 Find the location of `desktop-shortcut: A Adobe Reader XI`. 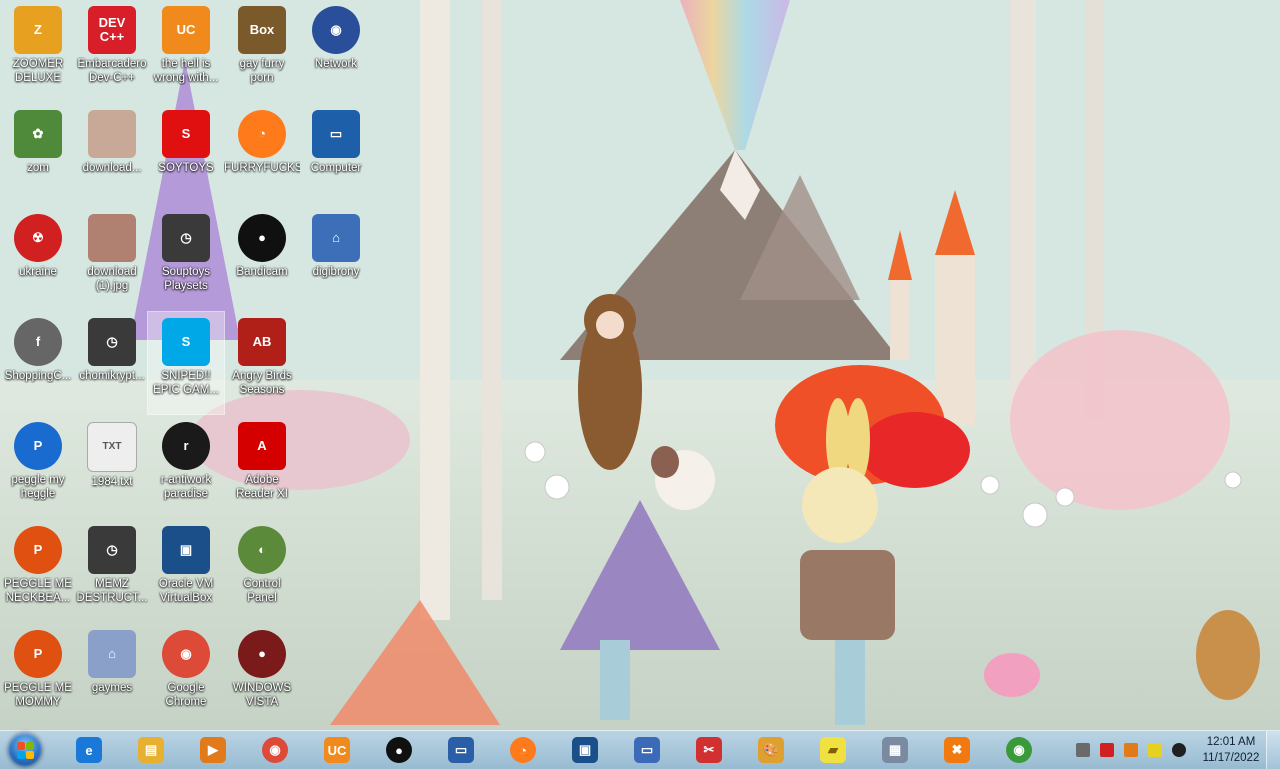

desktop-shortcut: A Adobe Reader XI is located at coordinates (262, 467).